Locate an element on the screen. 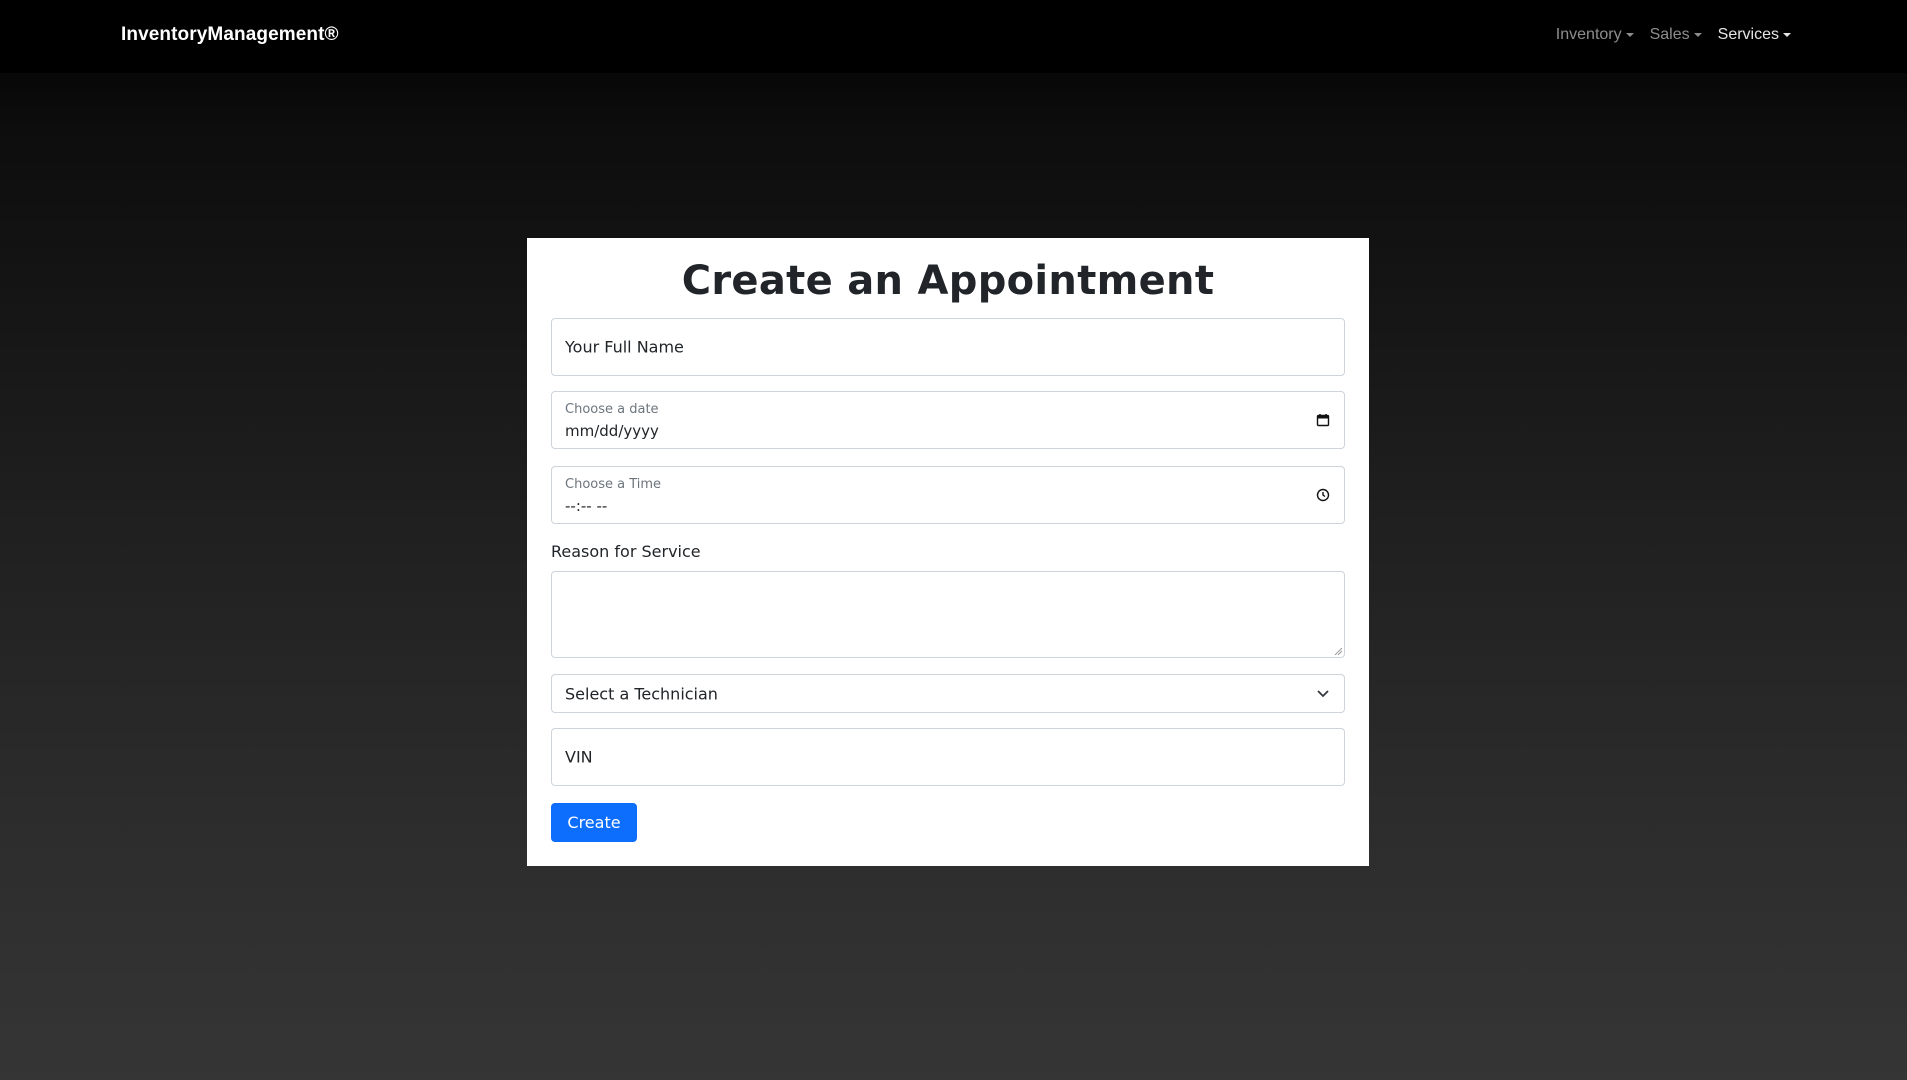 The height and width of the screenshot is (1080, 1907). nav-item-services: Services is located at coordinates (1754, 35).